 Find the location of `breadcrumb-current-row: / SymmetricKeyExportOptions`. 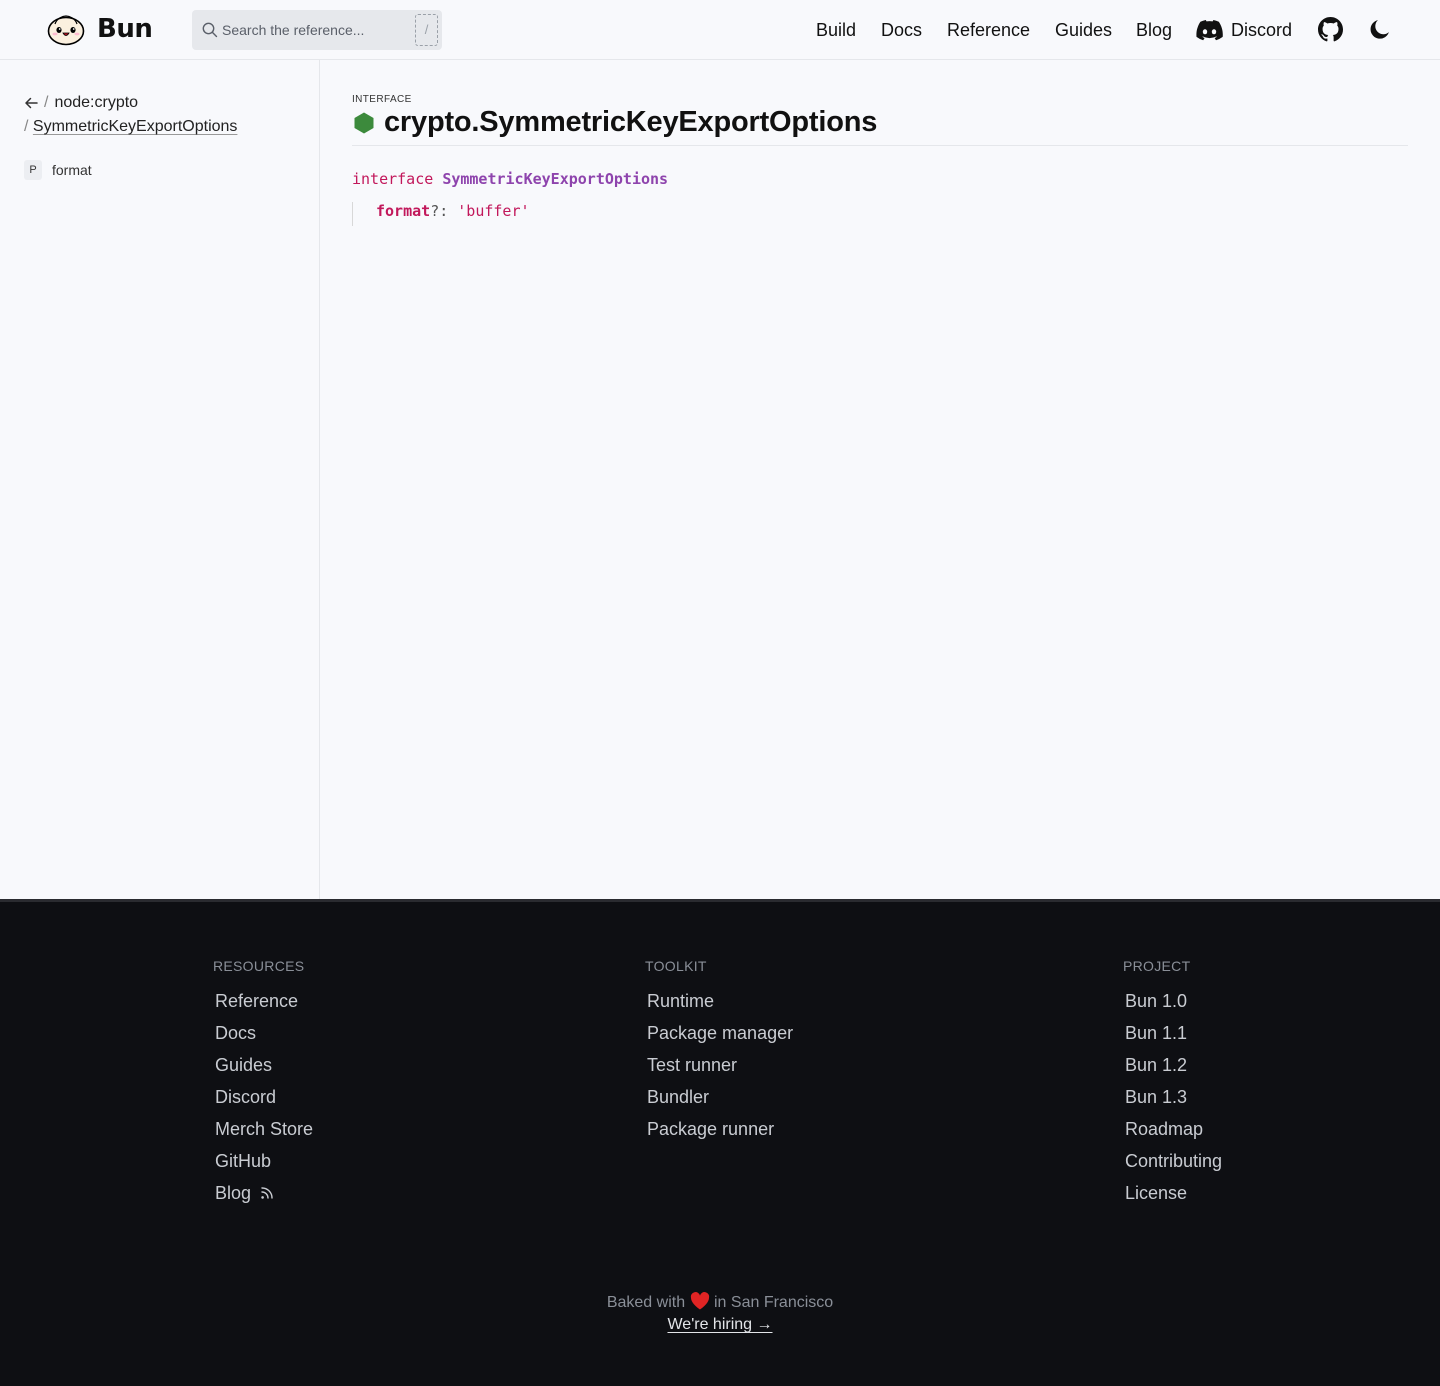

breadcrumb-current-row: / SymmetricKeyExportOptions is located at coordinates (130, 127).